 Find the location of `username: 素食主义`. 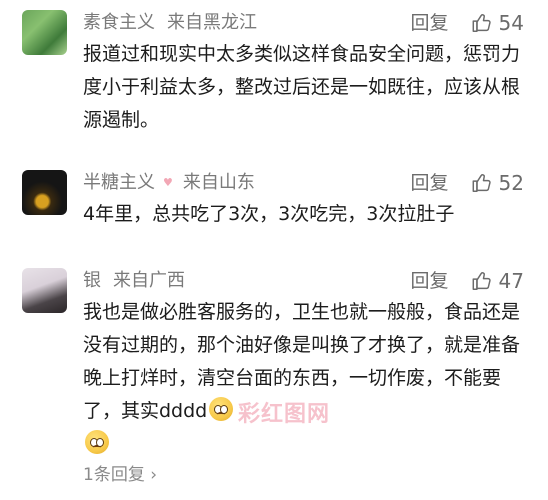

username: 素食主义 is located at coordinates (119, 22).